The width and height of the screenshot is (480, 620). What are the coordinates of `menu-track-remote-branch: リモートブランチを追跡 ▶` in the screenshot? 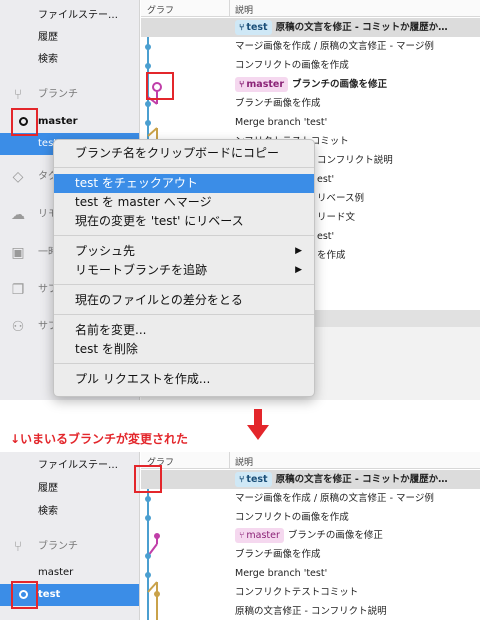 It's located at (184, 270).